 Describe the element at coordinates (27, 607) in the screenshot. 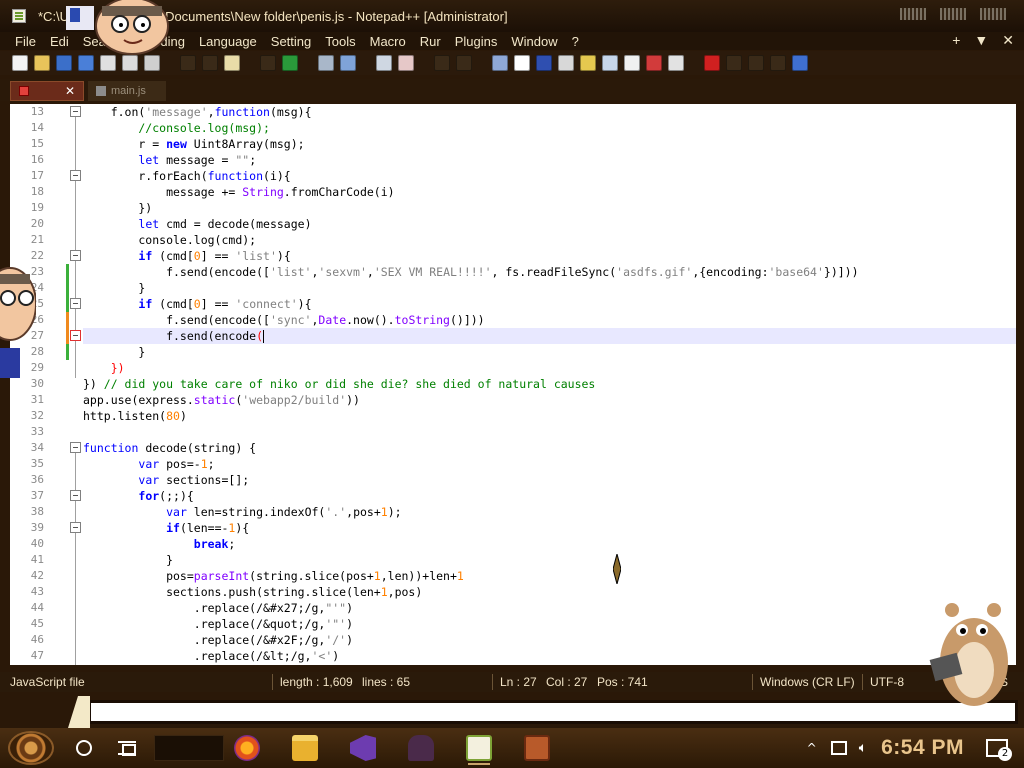

I see `line-number: 44` at that location.